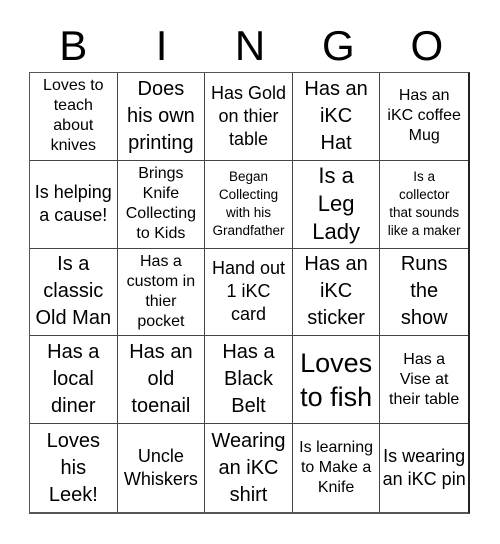 The height and width of the screenshot is (544, 500). What do you see at coordinates (73, 45) in the screenshot?
I see `header-letter-b: B` at bounding box center [73, 45].